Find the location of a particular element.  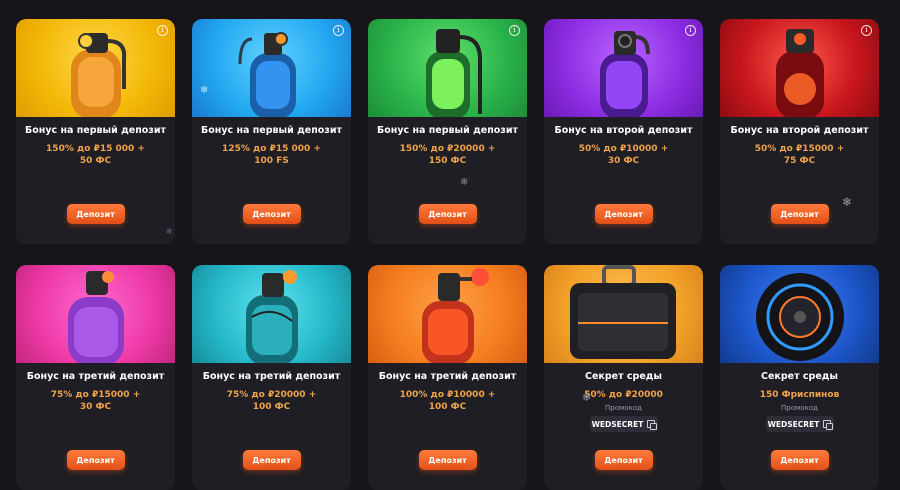

briefcase-illustration is located at coordinates (623, 312).